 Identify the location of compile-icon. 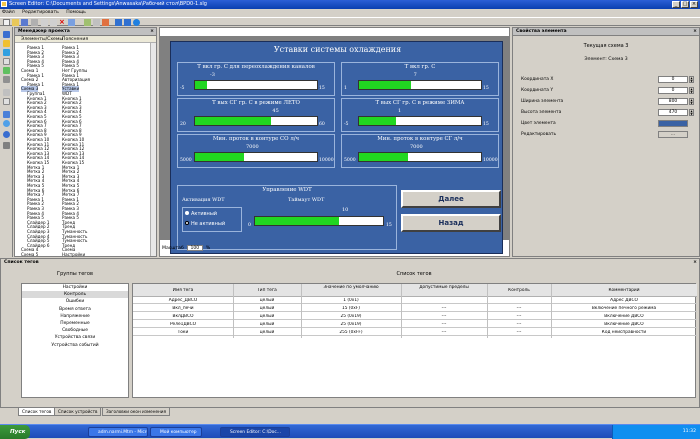
(105, 22).